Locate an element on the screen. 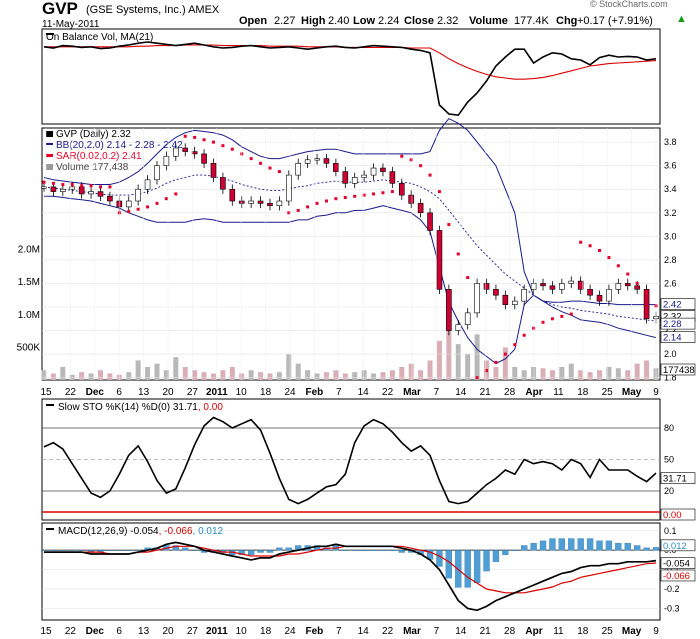 The width and height of the screenshot is (700, 639). price-x-tick-label: 25 is located at coordinates (608, 392).